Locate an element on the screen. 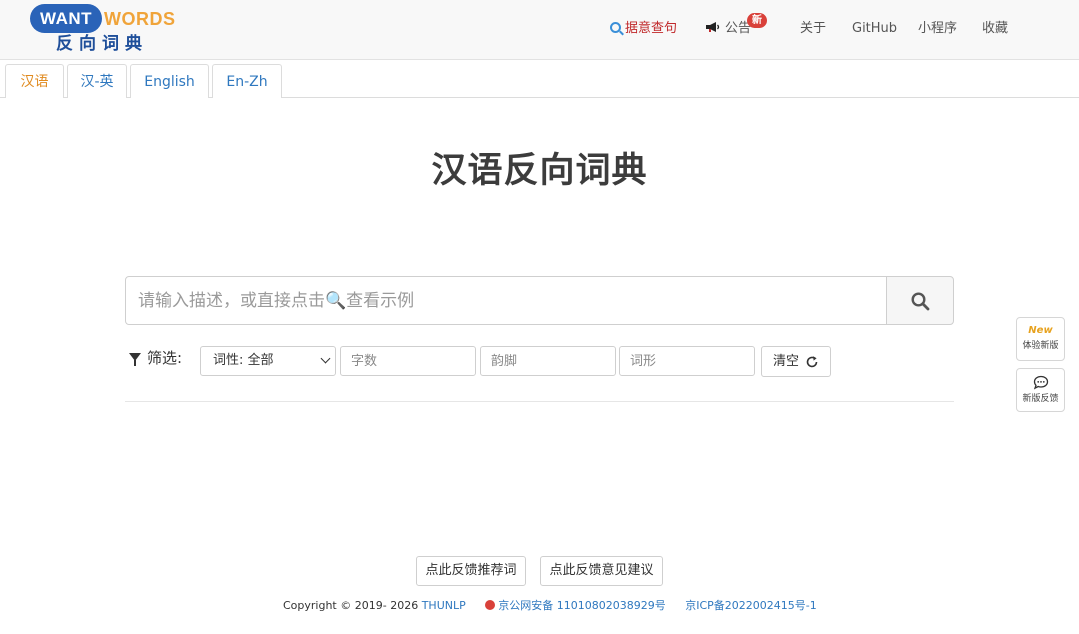 The width and height of the screenshot is (1079, 634). feedback-suggestion-button: 点此反馈意见建议 is located at coordinates (601, 571).